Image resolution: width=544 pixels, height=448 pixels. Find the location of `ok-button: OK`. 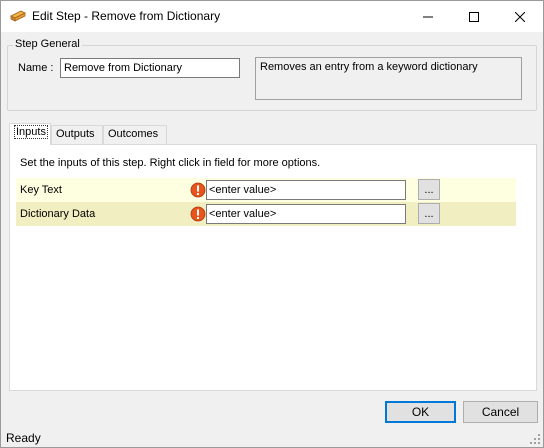

ok-button: OK is located at coordinates (420, 412).